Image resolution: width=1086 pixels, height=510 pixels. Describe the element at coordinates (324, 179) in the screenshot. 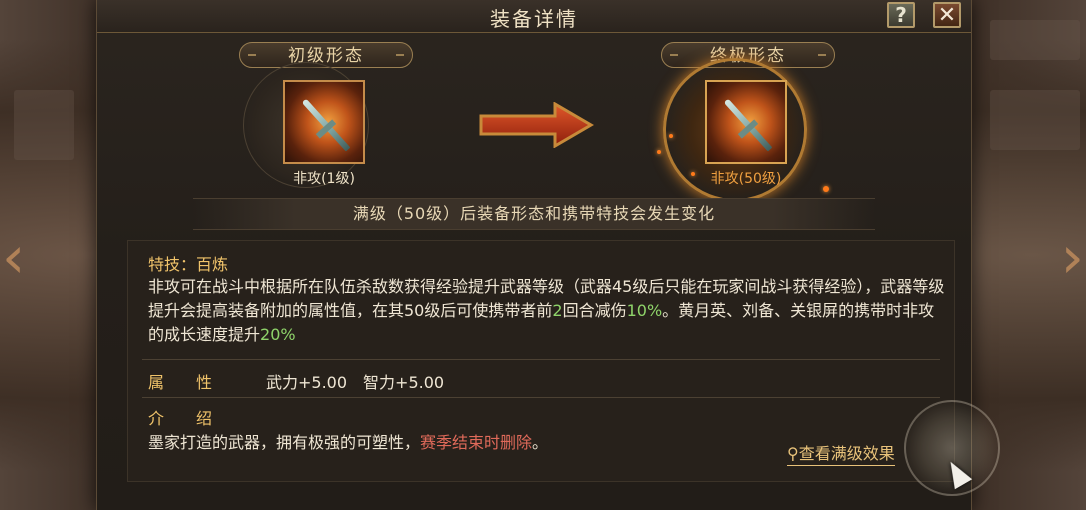

I see `initial-item-name: 非攻(1级)` at that location.